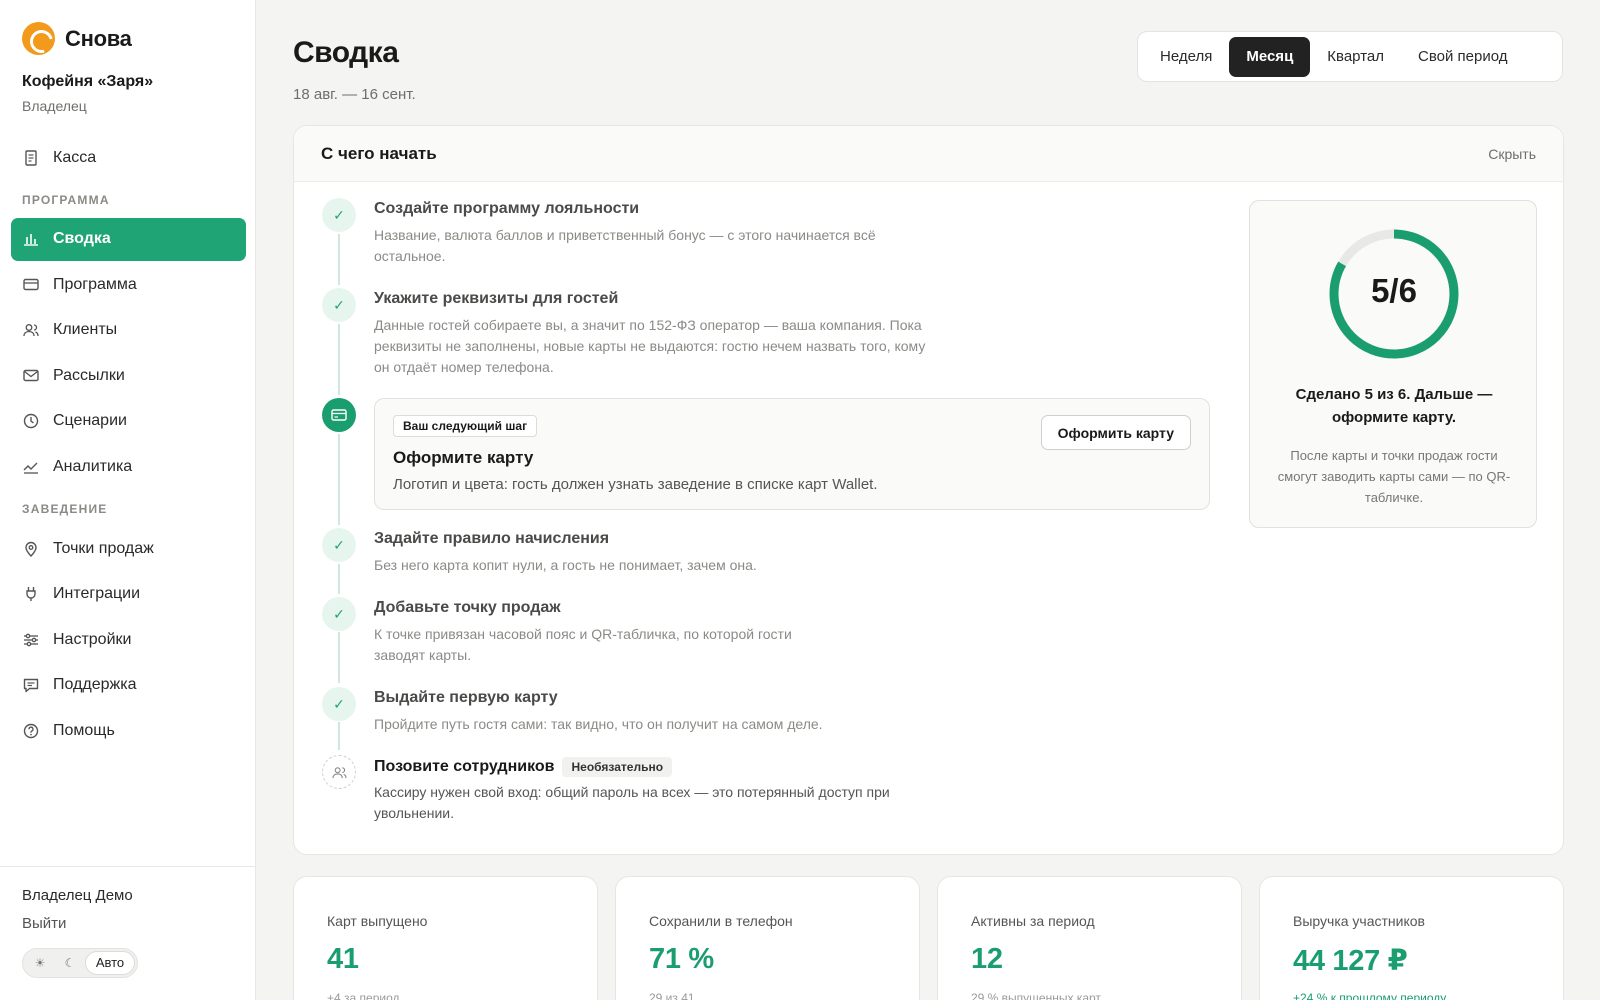 The width and height of the screenshot is (1600, 1000). What do you see at coordinates (98, 38) in the screenshot?
I see `brand-name: Снова` at bounding box center [98, 38].